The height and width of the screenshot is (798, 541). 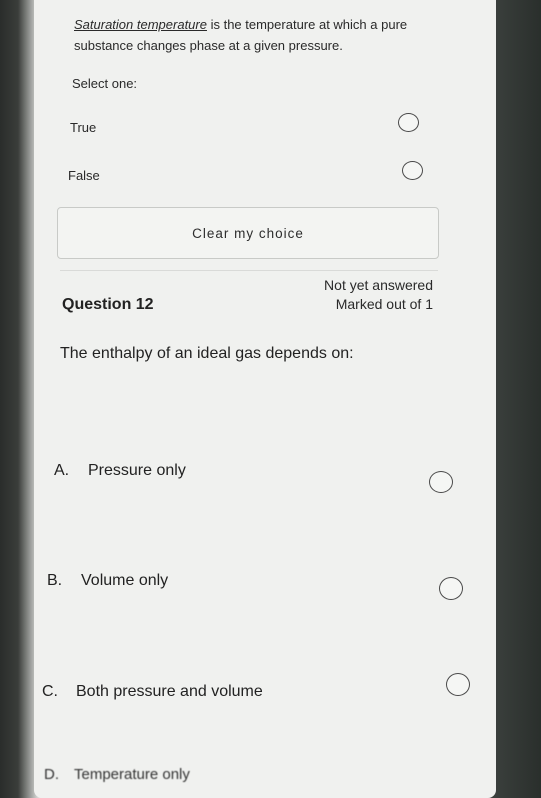 I want to click on option-c-radio, so click(x=458, y=684).